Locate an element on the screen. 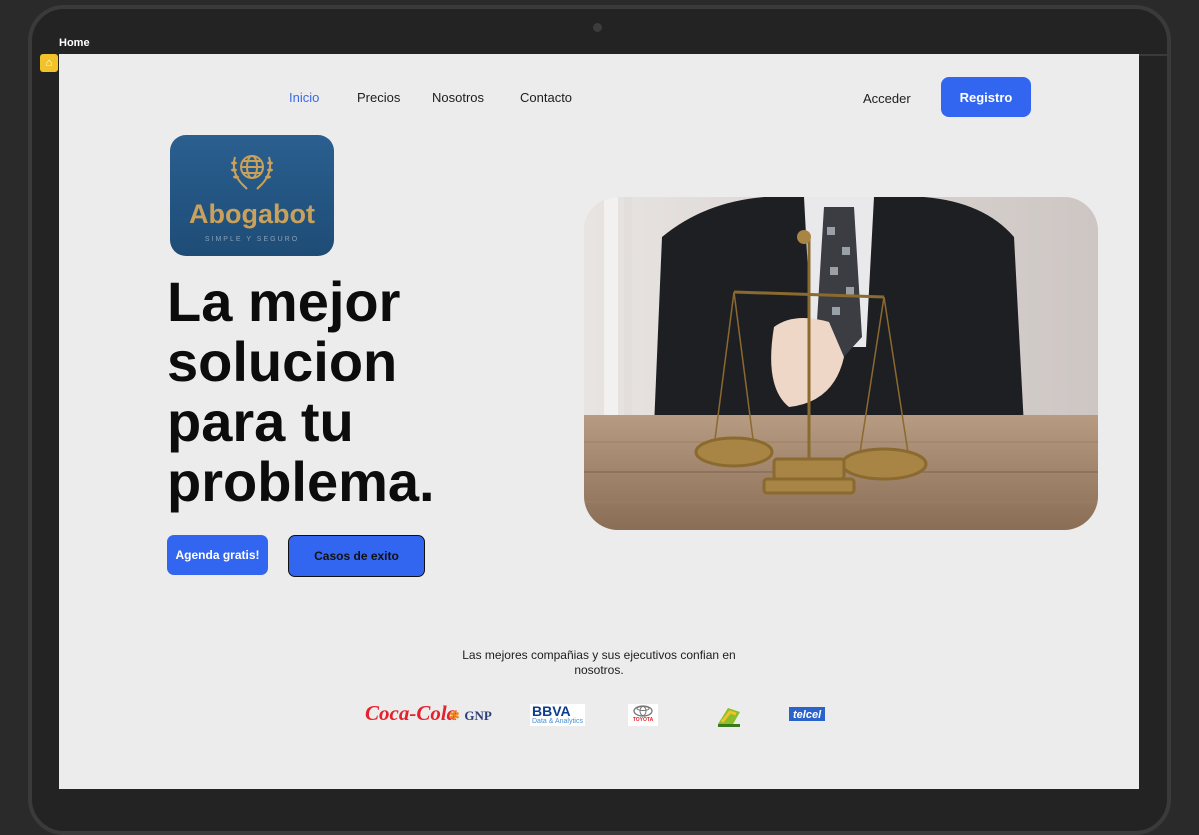 This screenshot has width=1199, height=835. gnp-text: GNP is located at coordinates (478, 715).